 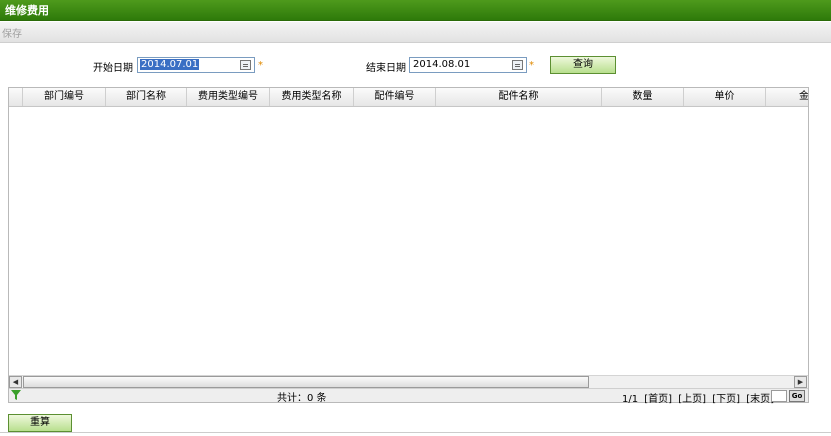 What do you see at coordinates (306, 382) in the screenshot?
I see `scroll-thumb` at bounding box center [306, 382].